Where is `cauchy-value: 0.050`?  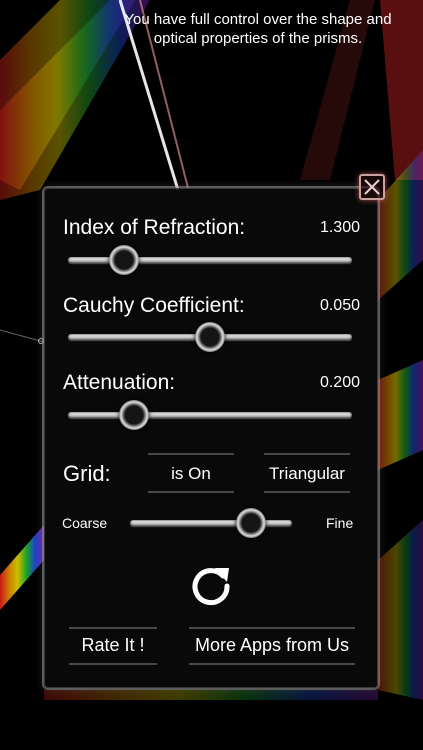 cauchy-value: 0.050 is located at coordinates (339, 305).